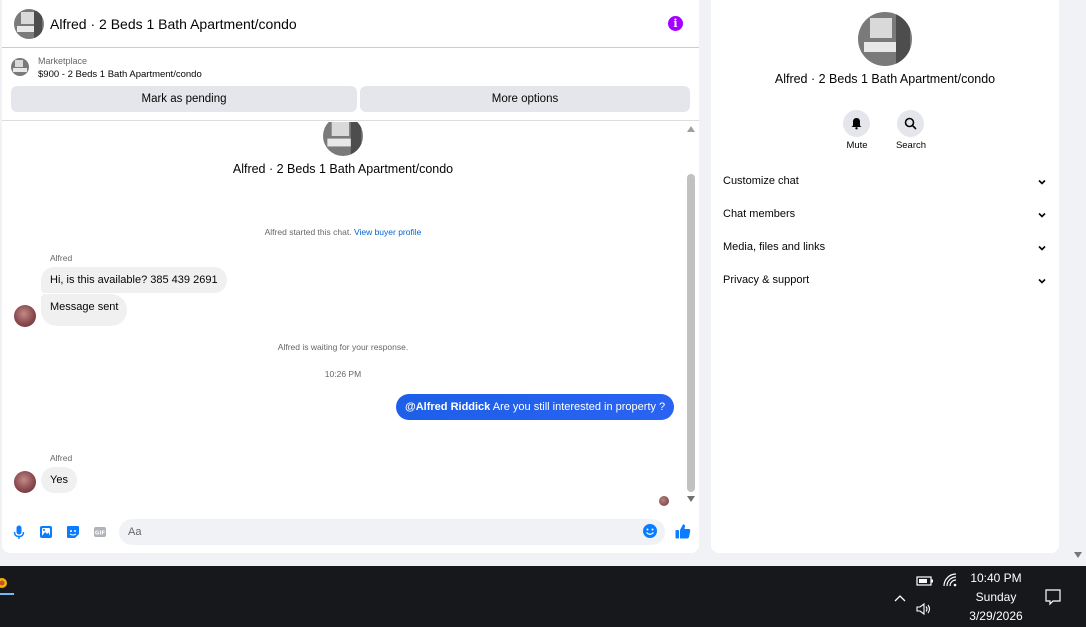  I want to click on volume-icon, so click(924, 609).